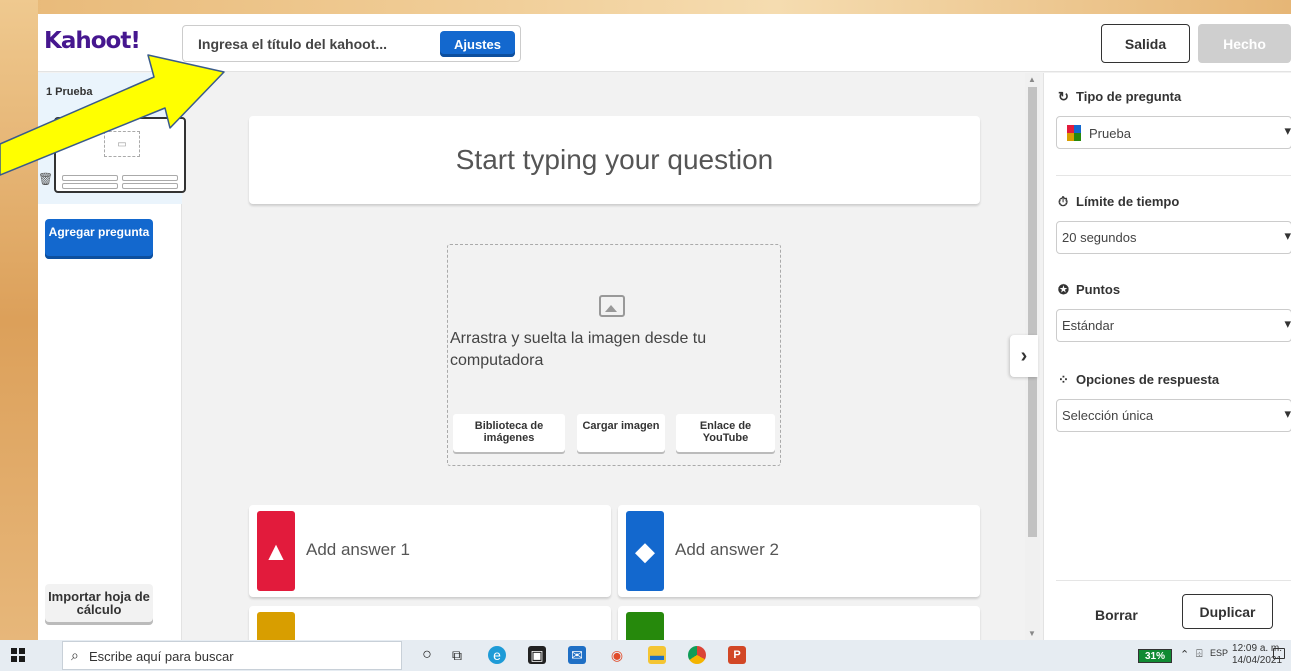  Describe the element at coordinates (1089, 289) in the screenshot. I see `points-title: ✪ Puntos` at that location.